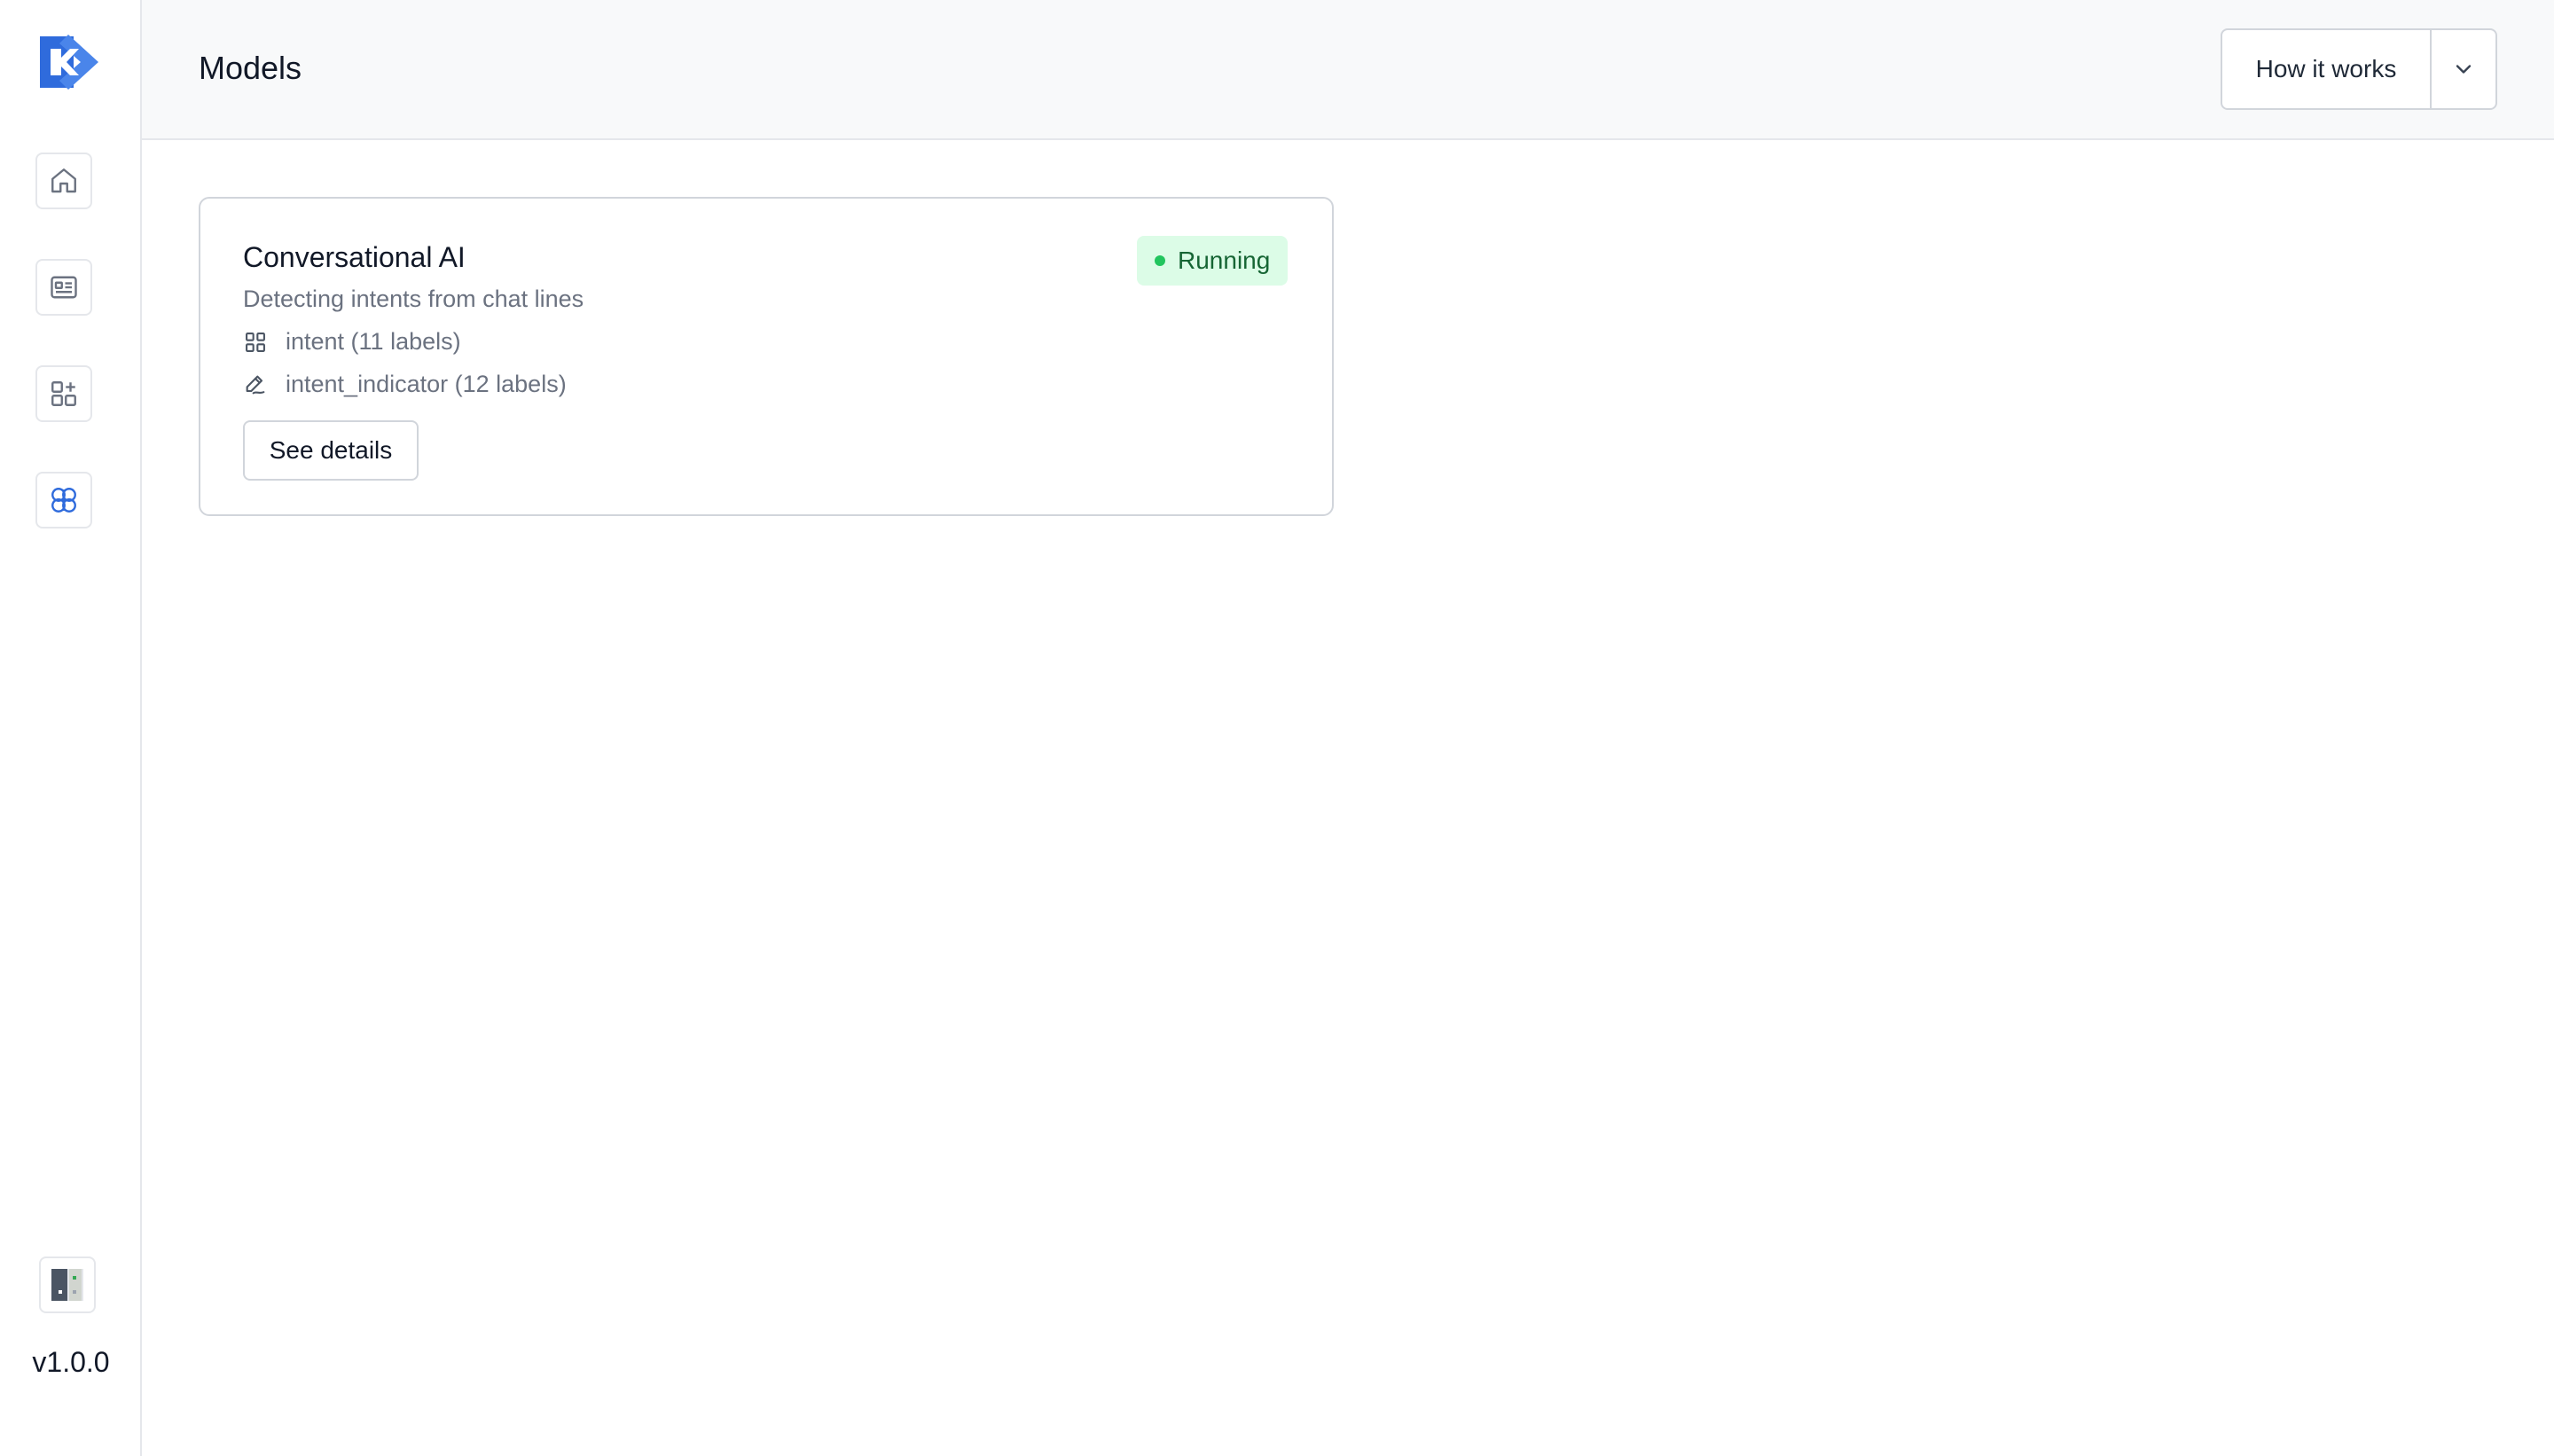 This screenshot has height=1456, width=2554. I want to click on status-badge: Running, so click(1213, 261).